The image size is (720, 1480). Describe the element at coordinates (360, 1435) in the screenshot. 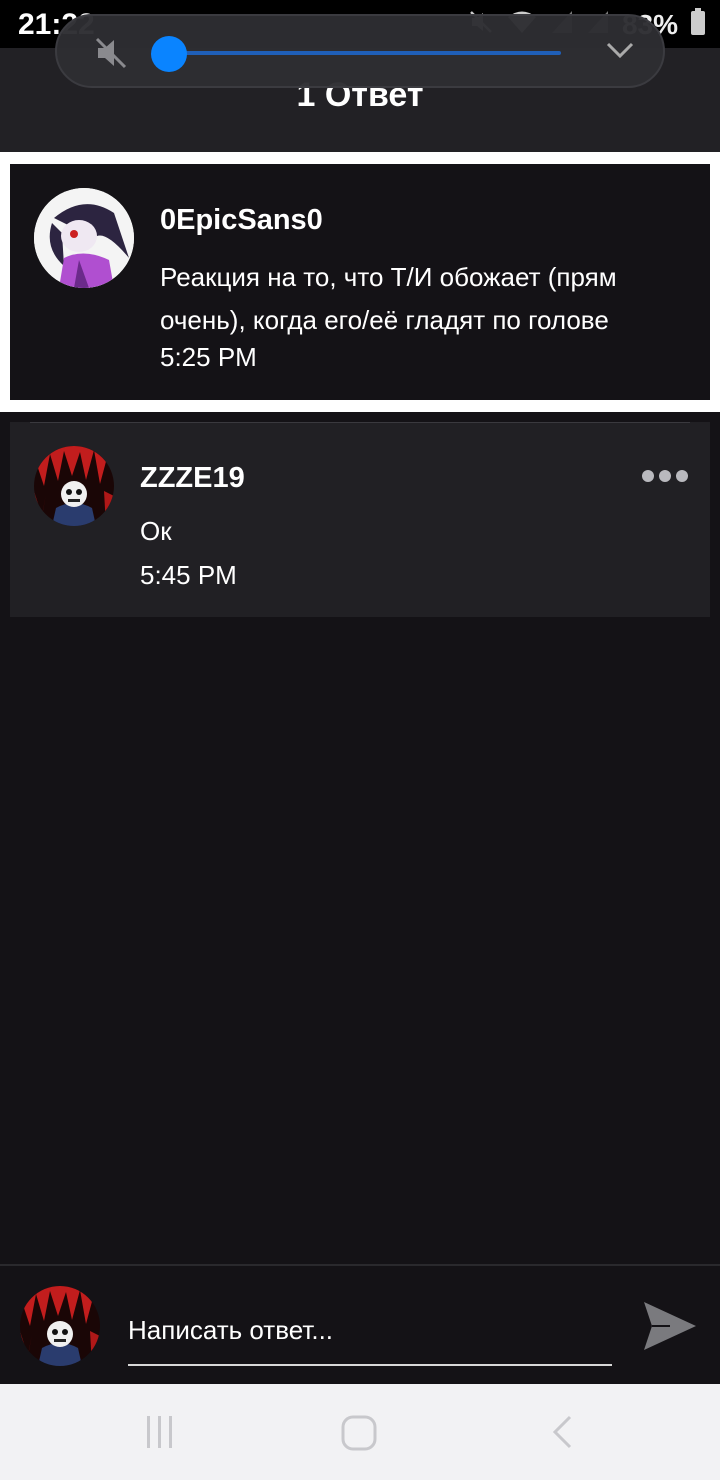

I see `home-icon` at that location.